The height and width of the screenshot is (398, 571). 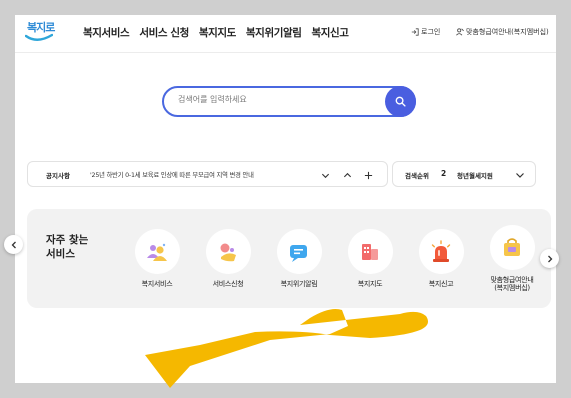 I want to click on quick-item-label: 복지위기알림, so click(x=299, y=284).